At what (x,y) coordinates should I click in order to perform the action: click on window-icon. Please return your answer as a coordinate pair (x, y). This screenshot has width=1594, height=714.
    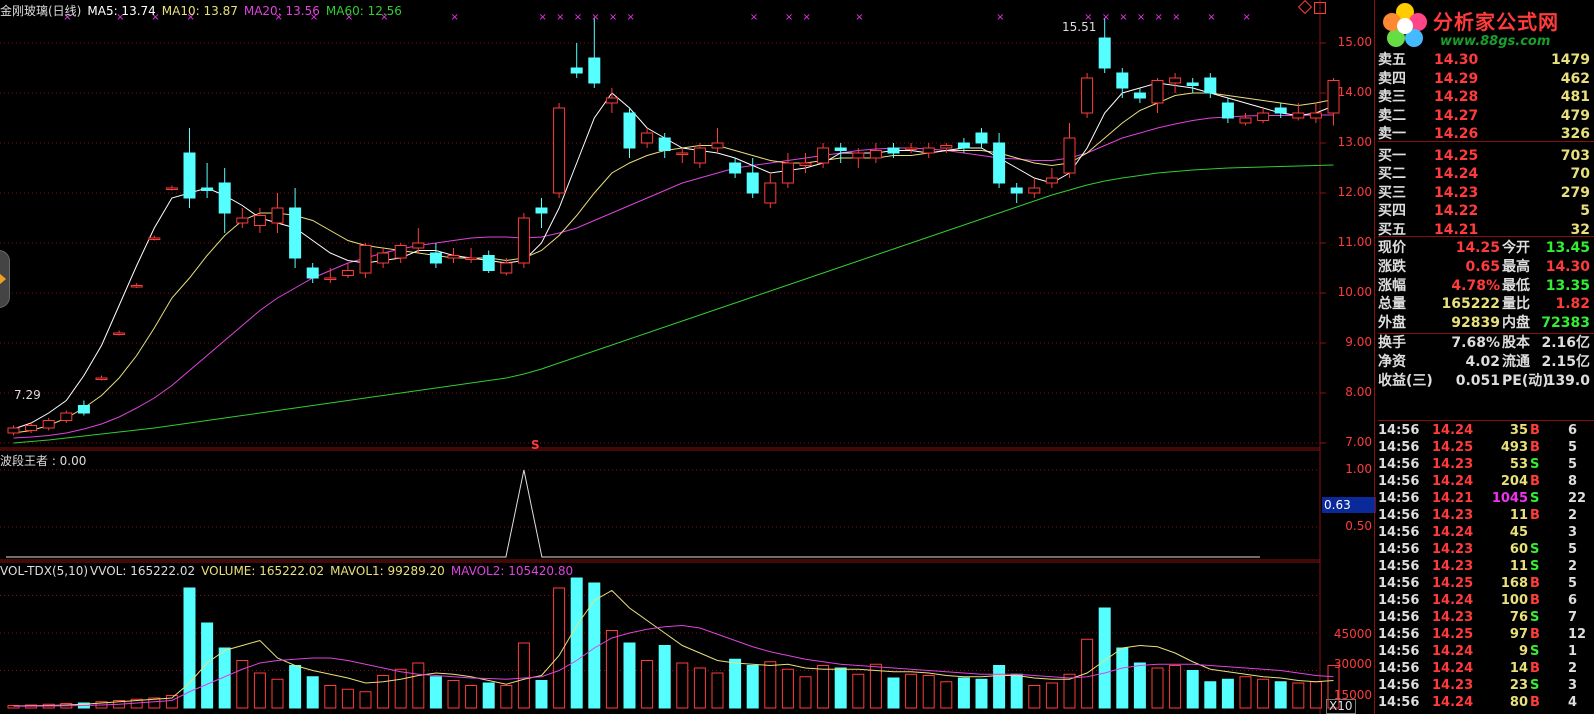
    Looking at the image, I should click on (1320, 8).